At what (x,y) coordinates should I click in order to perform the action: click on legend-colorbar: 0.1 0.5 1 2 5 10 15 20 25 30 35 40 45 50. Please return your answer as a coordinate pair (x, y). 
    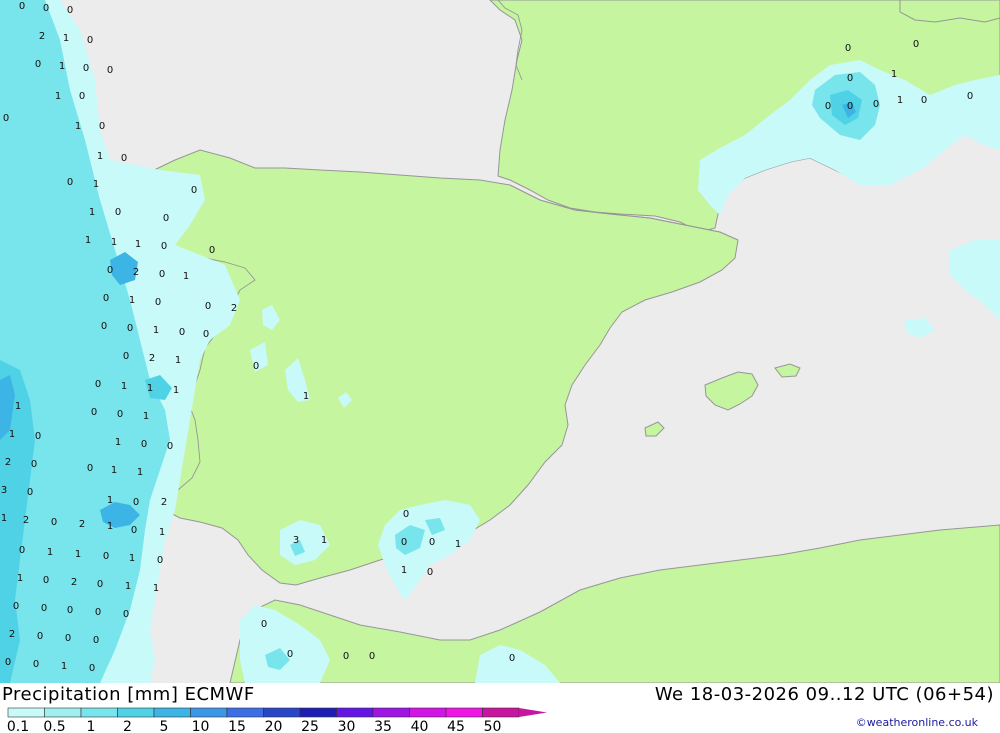
    Looking at the image, I should click on (277, 720).